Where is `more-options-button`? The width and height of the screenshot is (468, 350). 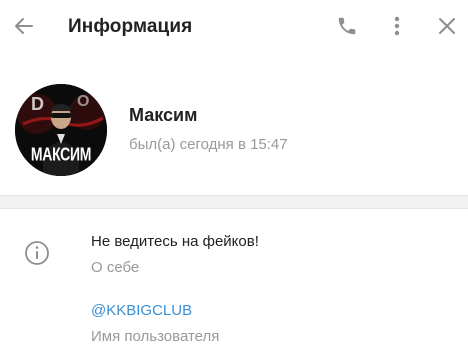
more-options-button is located at coordinates (397, 26).